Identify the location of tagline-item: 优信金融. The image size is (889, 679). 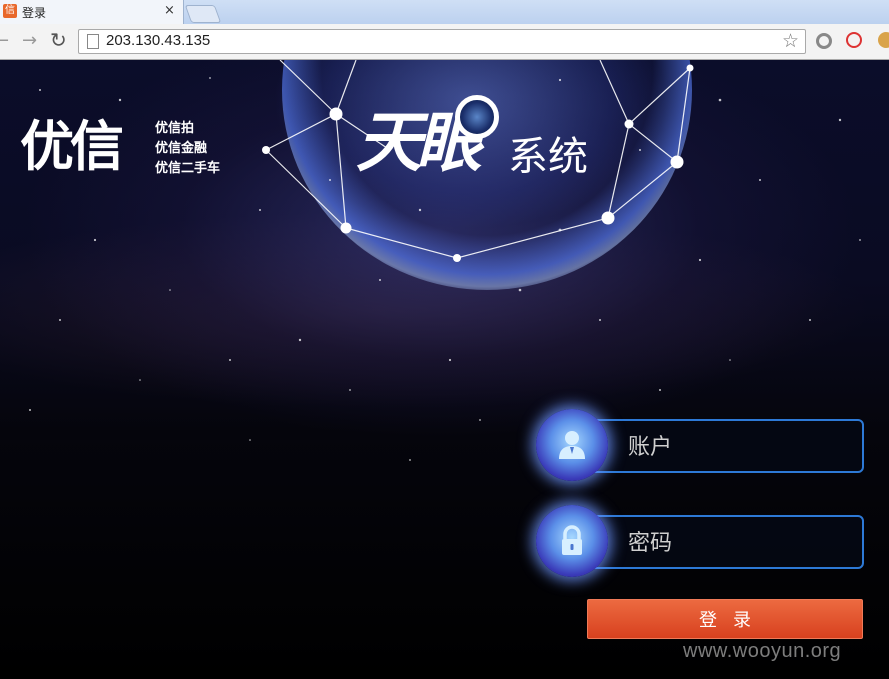
(181, 148).